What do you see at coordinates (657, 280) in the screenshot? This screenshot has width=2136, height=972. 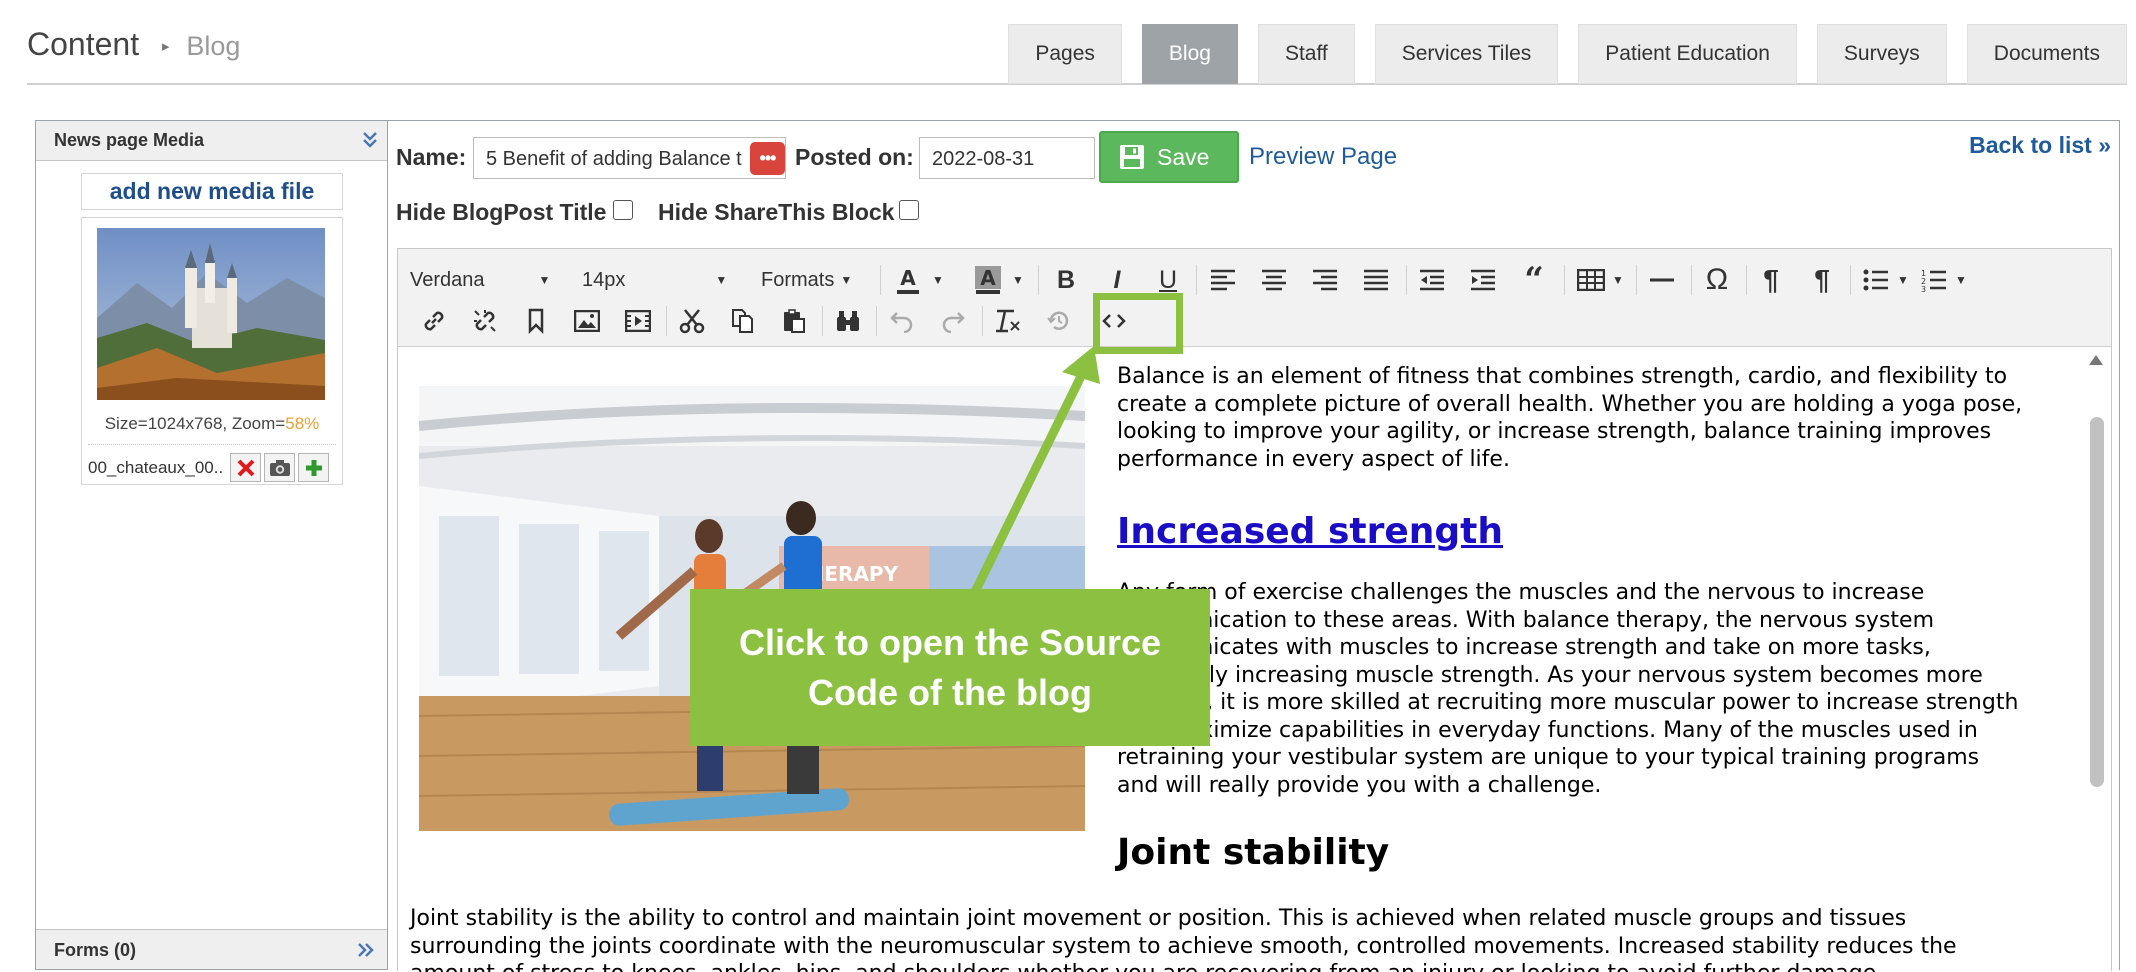 I see `font-size-select: 14px ▼` at bounding box center [657, 280].